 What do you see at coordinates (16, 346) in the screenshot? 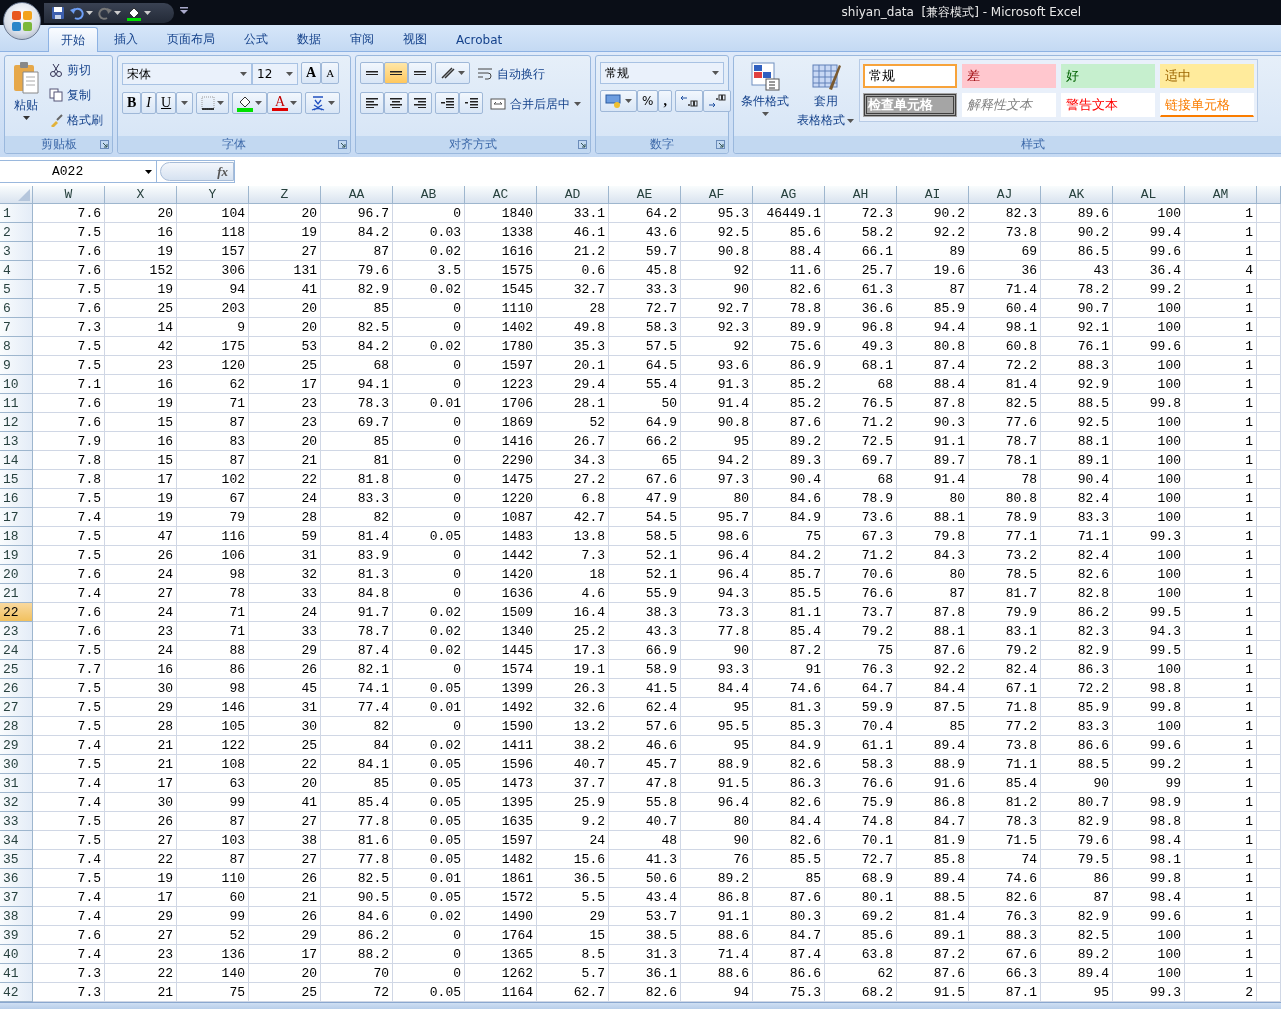
I see `row-header: 8` at bounding box center [16, 346].